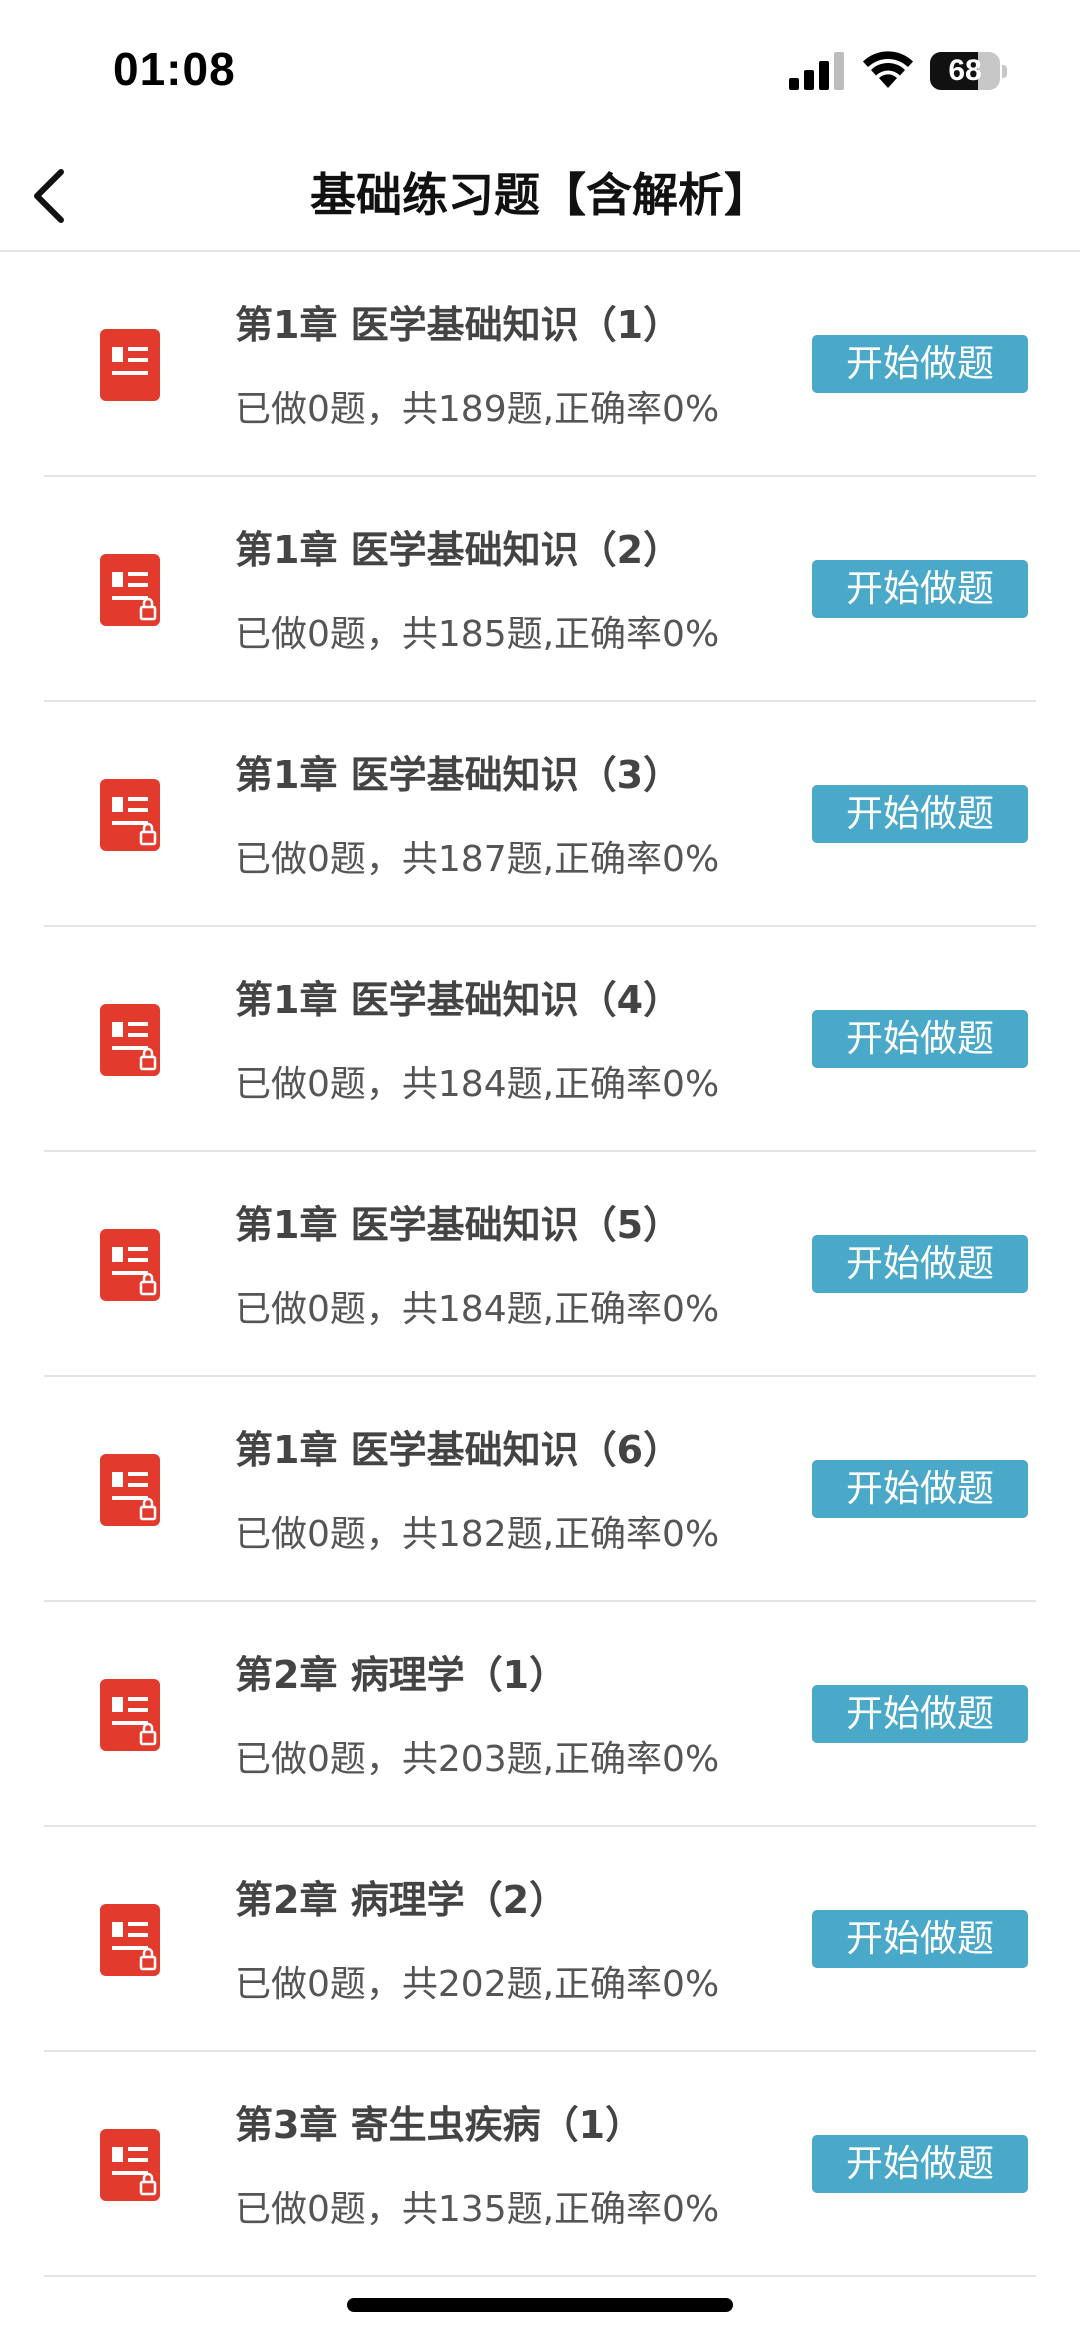 Image resolution: width=1080 pixels, height=2337 pixels. I want to click on item-progress: 已做0题，共135题,正确率0%, so click(477, 2209).